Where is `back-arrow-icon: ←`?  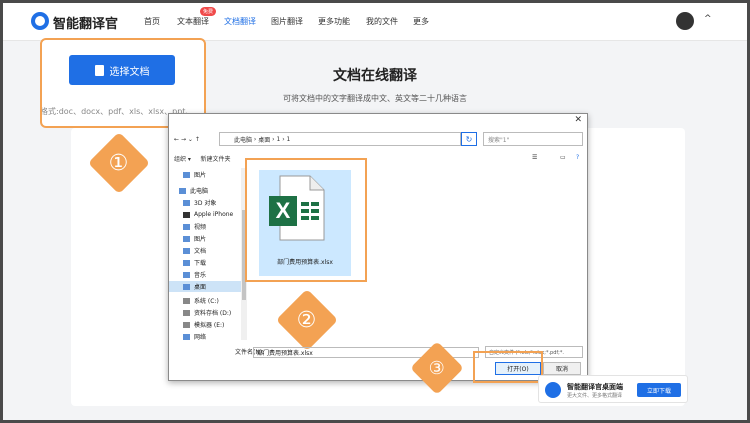 back-arrow-icon: ← is located at coordinates (176, 139).